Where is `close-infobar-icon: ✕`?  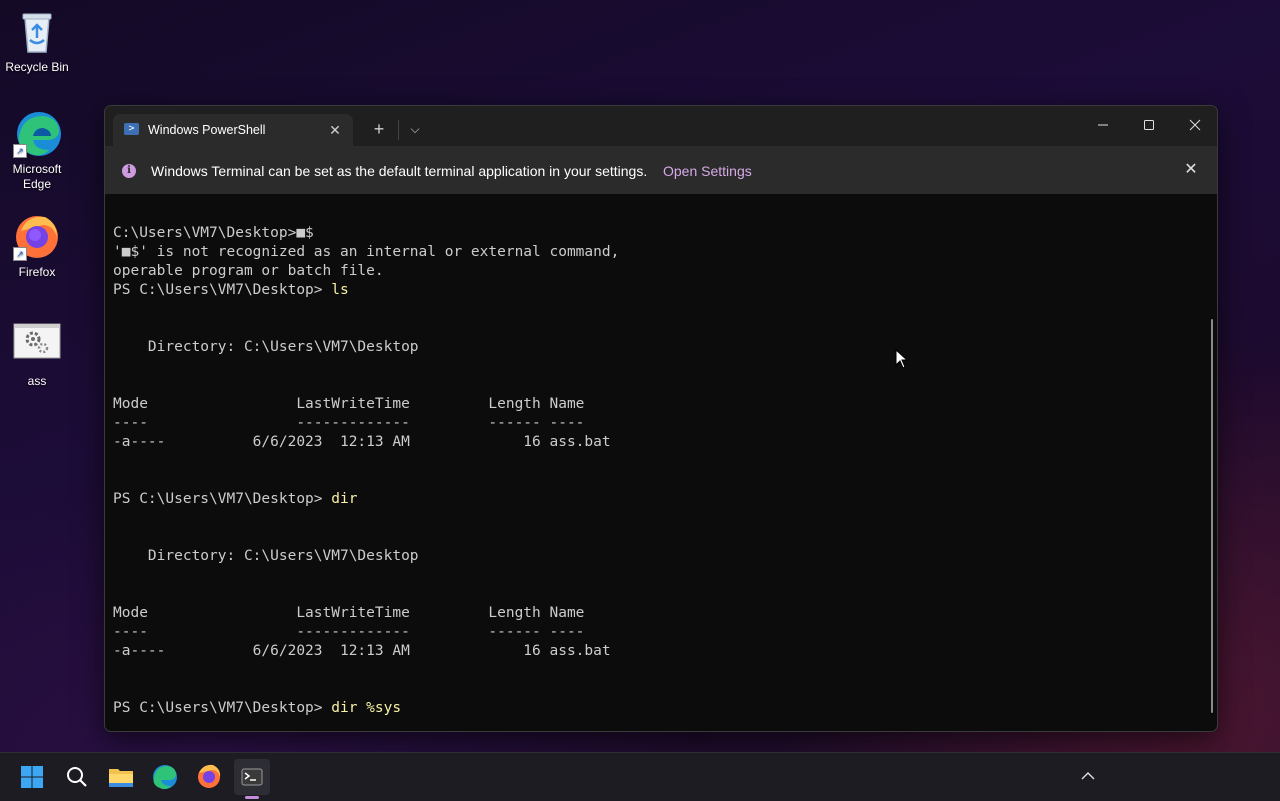
close-infobar-icon: ✕ is located at coordinates (1191, 170).